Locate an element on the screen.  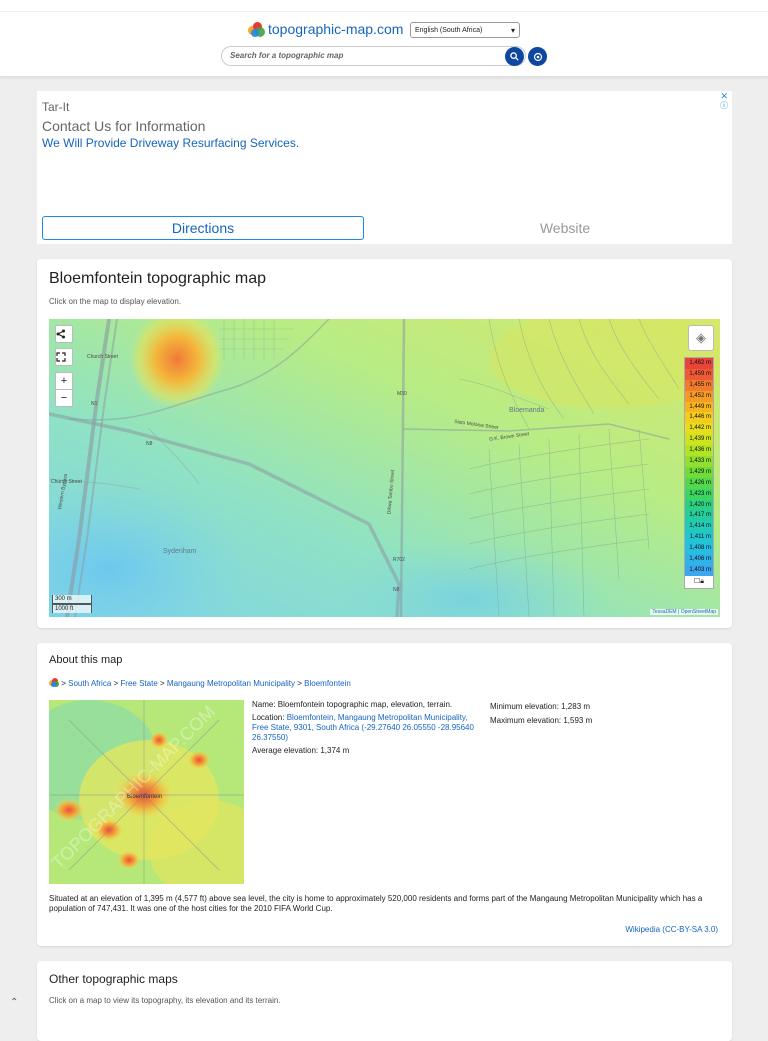
language-select: English (South Africa) ▾ is located at coordinates (465, 30).